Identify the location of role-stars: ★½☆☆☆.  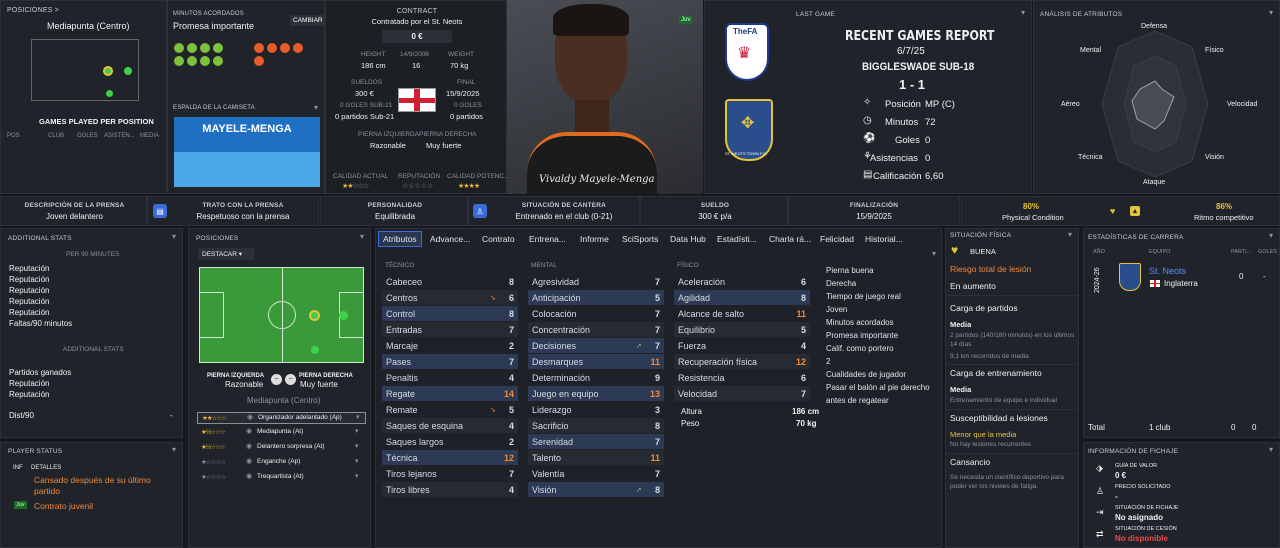
(213, 447).